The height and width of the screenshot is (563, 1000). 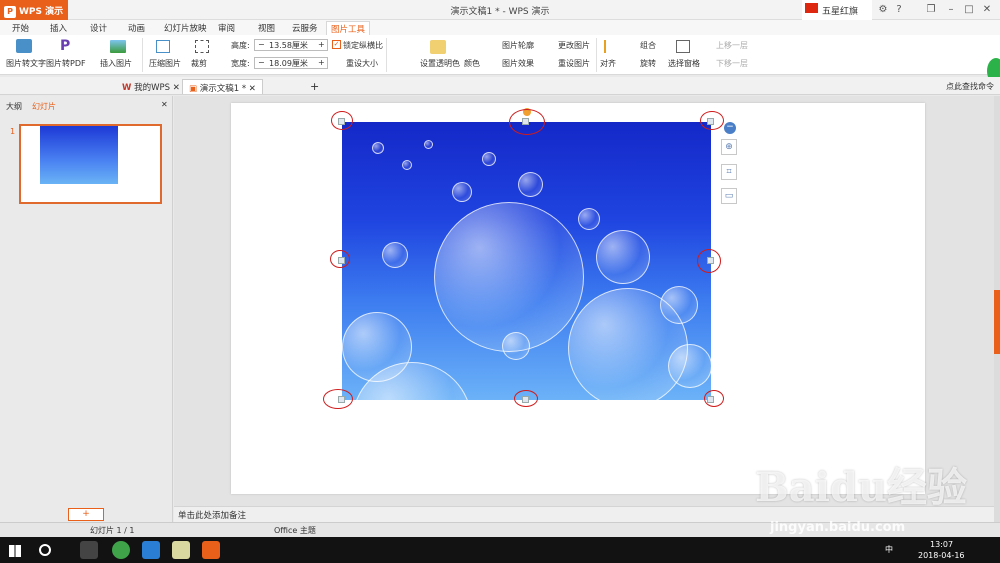 I want to click on send-backward-button: 下移一层, so click(x=732, y=63).